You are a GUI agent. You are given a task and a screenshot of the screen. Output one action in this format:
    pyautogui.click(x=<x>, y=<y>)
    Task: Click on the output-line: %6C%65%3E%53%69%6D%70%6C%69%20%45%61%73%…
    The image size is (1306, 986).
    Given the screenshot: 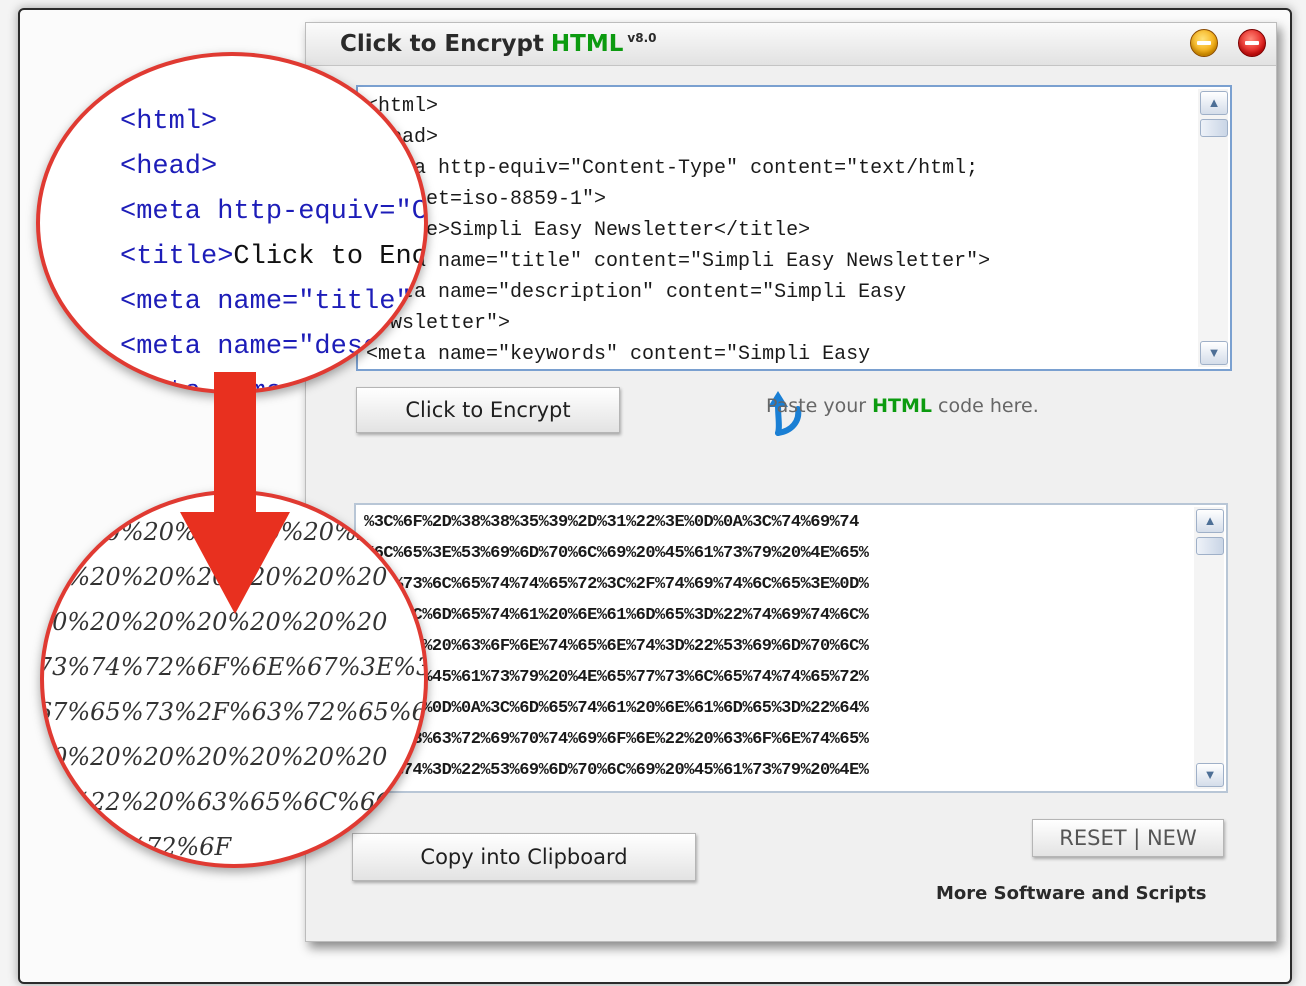 What is the action you would take?
    pyautogui.click(x=616, y=553)
    